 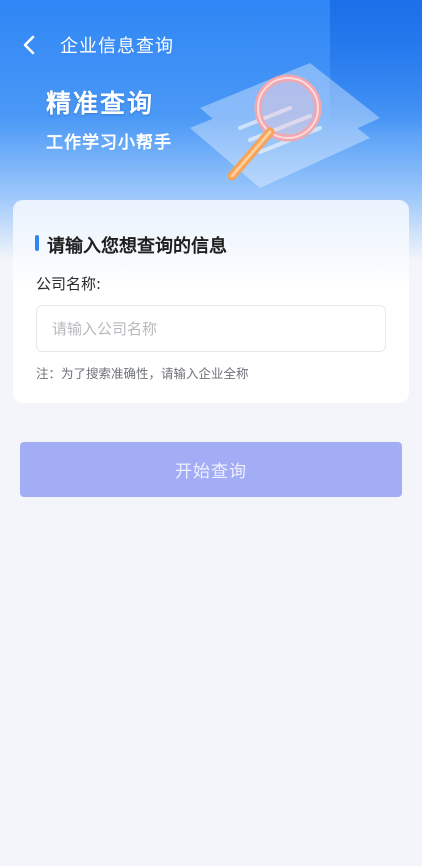 I want to click on section-title: 请输入您想查询的信息, so click(x=137, y=246).